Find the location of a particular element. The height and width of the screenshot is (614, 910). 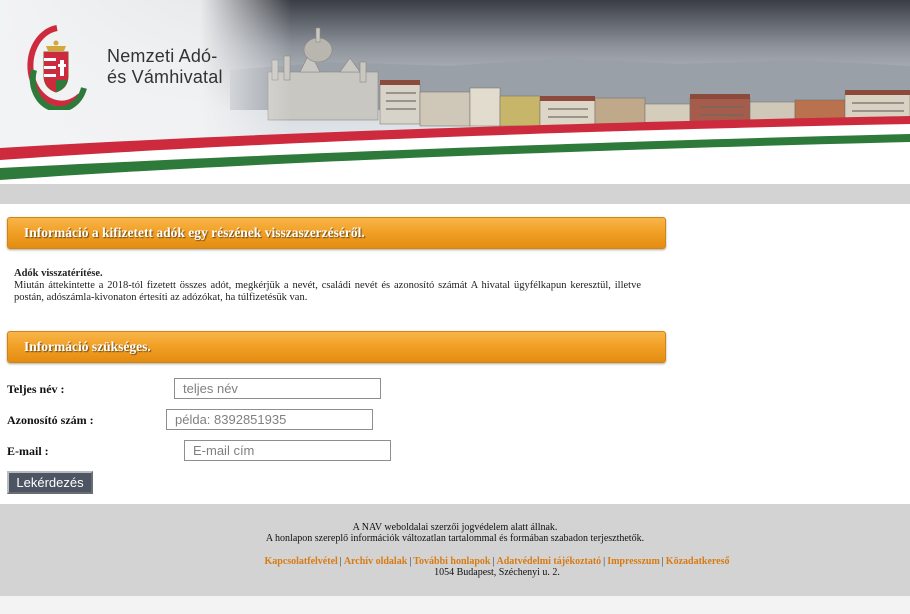

full-name-input is located at coordinates (277, 388).